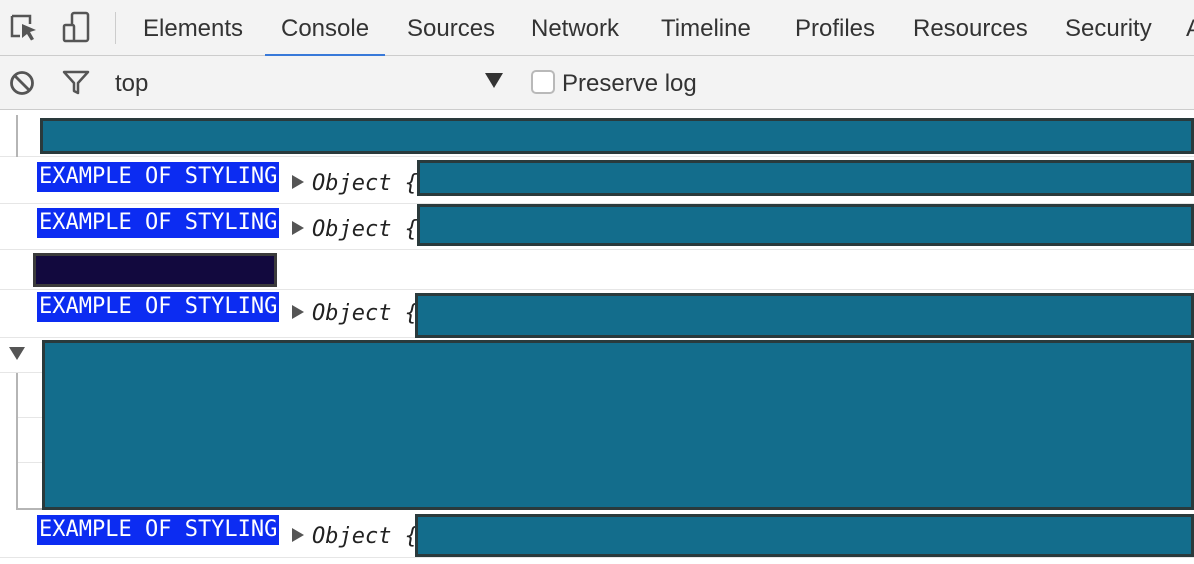 The image size is (1194, 564). What do you see at coordinates (22, 83) in the screenshot?
I see `clear-console-icon` at bounding box center [22, 83].